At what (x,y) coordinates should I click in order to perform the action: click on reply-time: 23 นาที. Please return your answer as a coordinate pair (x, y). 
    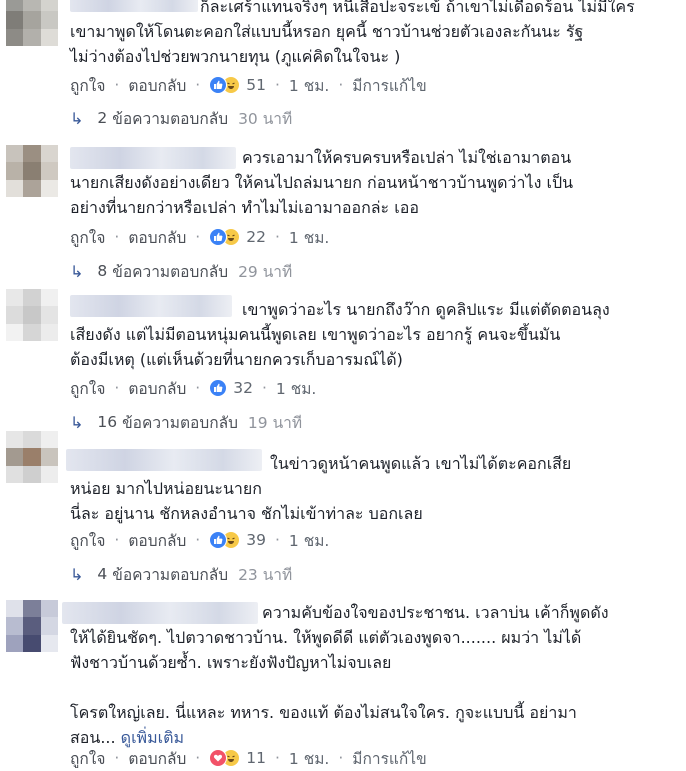
    Looking at the image, I should click on (265, 574).